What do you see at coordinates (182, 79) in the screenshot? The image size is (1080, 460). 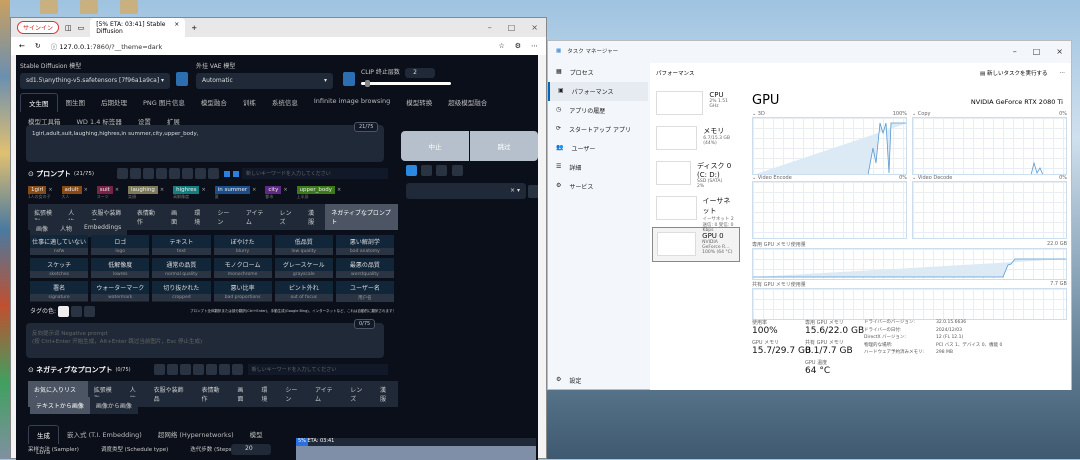 I see `refresh-model-button` at bounding box center [182, 79].